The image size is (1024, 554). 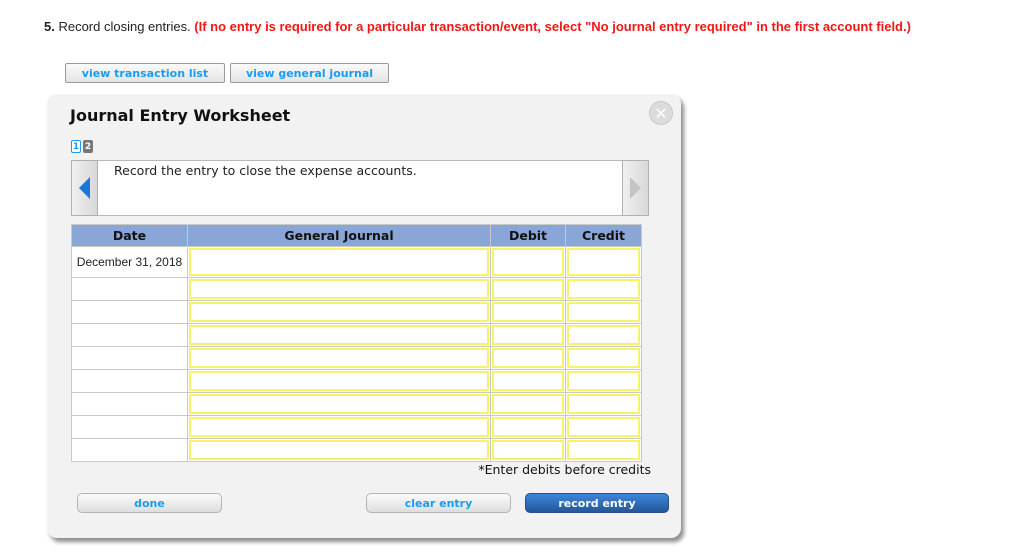 I want to click on clear-entry-button: clear entry, so click(x=438, y=503).